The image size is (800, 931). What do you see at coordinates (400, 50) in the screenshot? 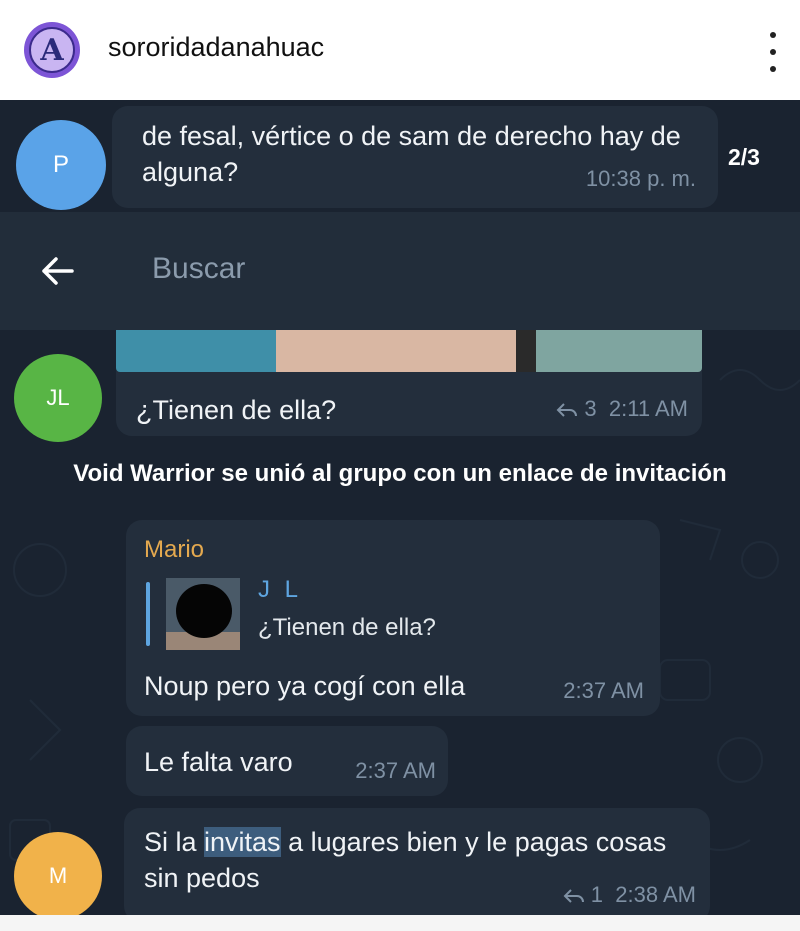
I see `instagram-post-header: A sororidadanahuac` at bounding box center [400, 50].